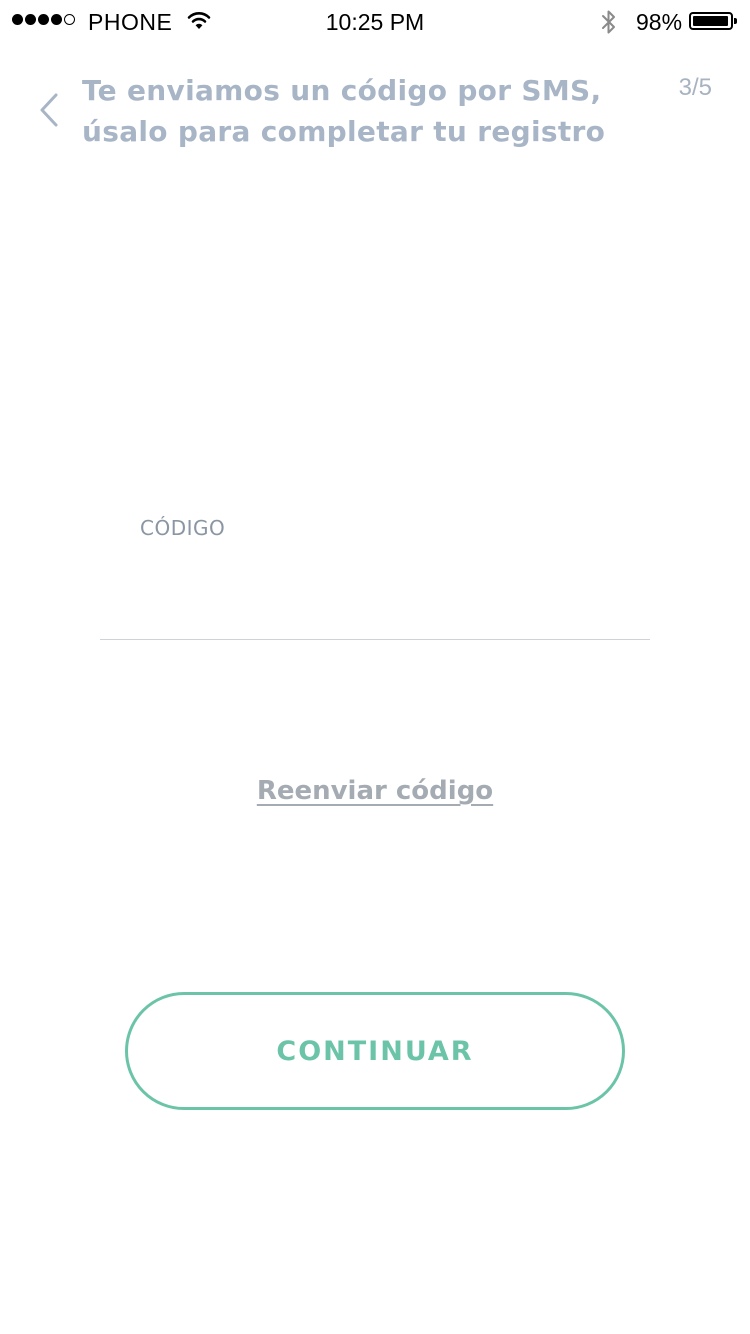 The width and height of the screenshot is (750, 1334). What do you see at coordinates (375, 20) in the screenshot?
I see `status-bar: PHONE 10:25 PM 98%` at bounding box center [375, 20].